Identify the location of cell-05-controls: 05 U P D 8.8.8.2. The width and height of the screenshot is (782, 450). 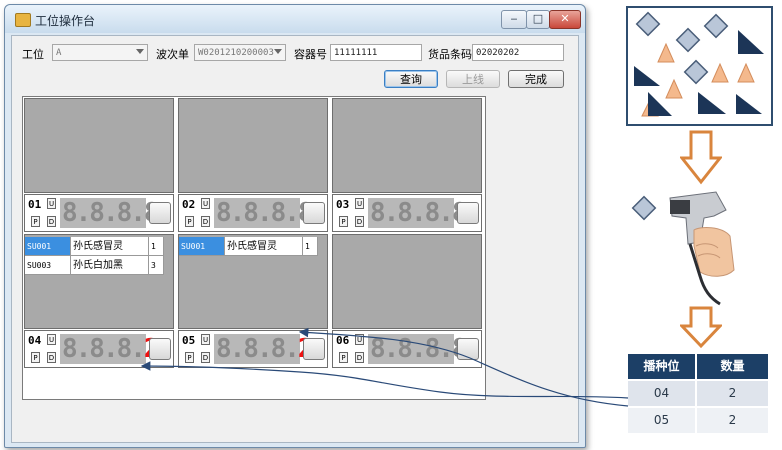
(253, 349).